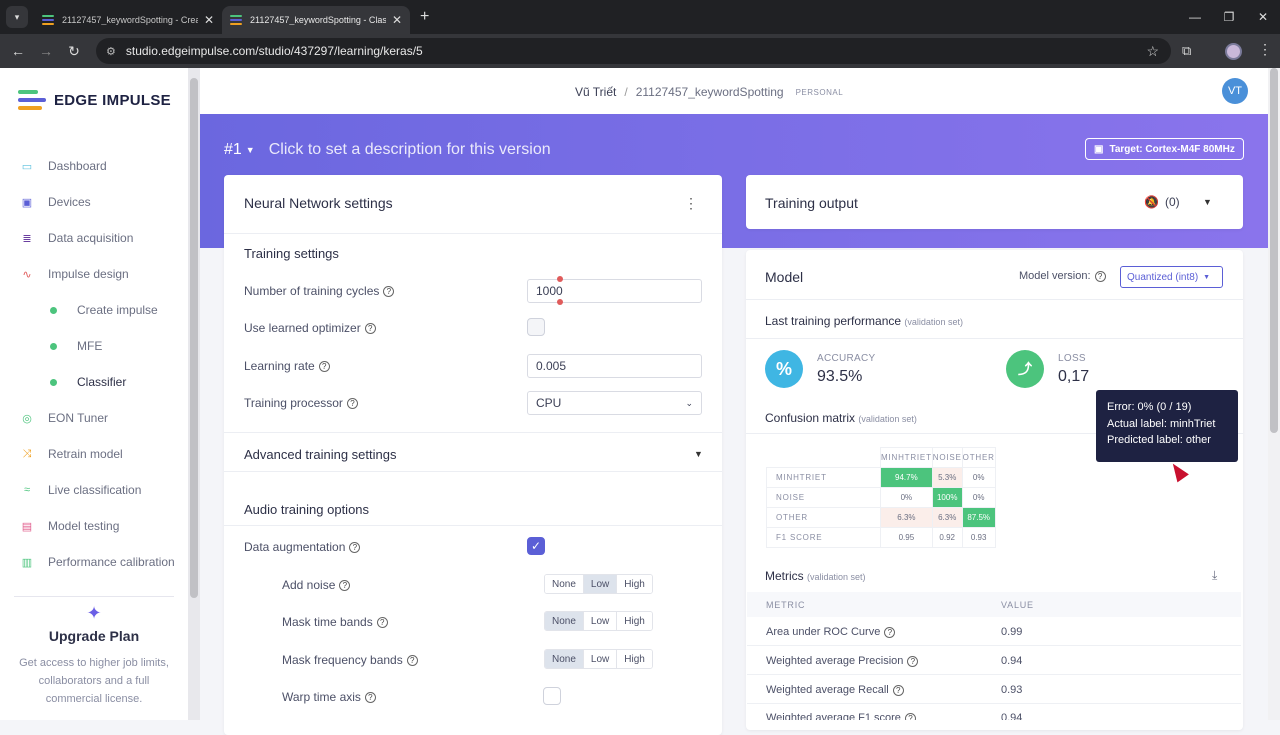 The image size is (1280, 735). Describe the element at coordinates (552, 696) in the screenshot. I see `warp-time-checkbox` at that location.